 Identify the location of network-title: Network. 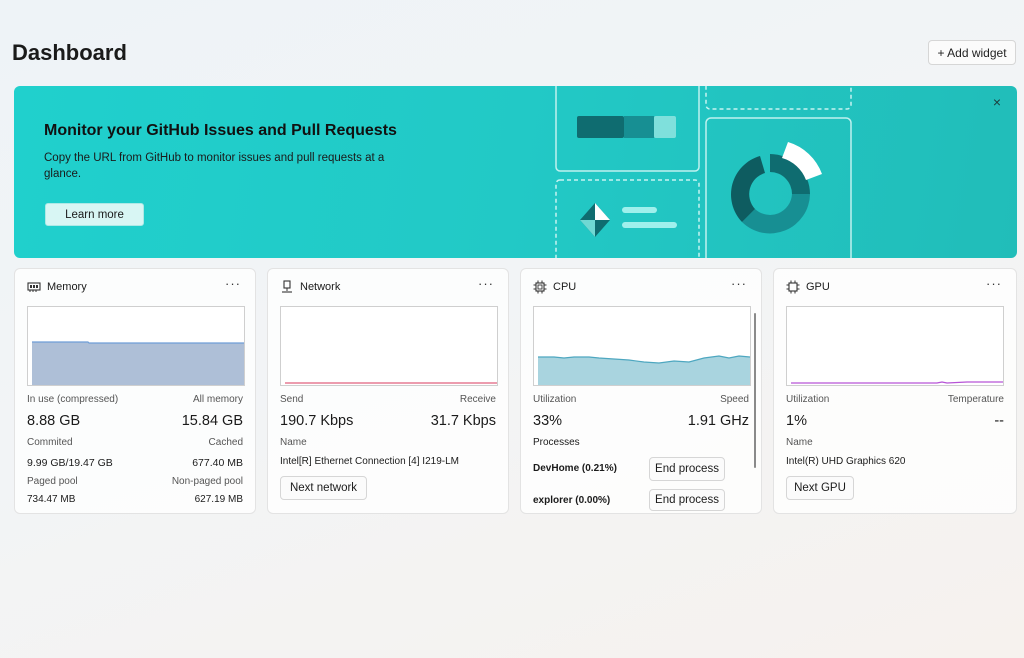
(320, 287).